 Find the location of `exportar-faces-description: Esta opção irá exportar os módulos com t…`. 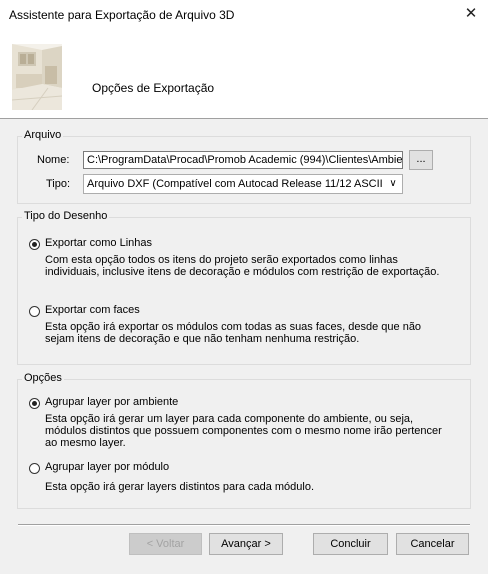

exportar-faces-description: Esta opção irá exportar os módulos com t… is located at coordinates (233, 333).